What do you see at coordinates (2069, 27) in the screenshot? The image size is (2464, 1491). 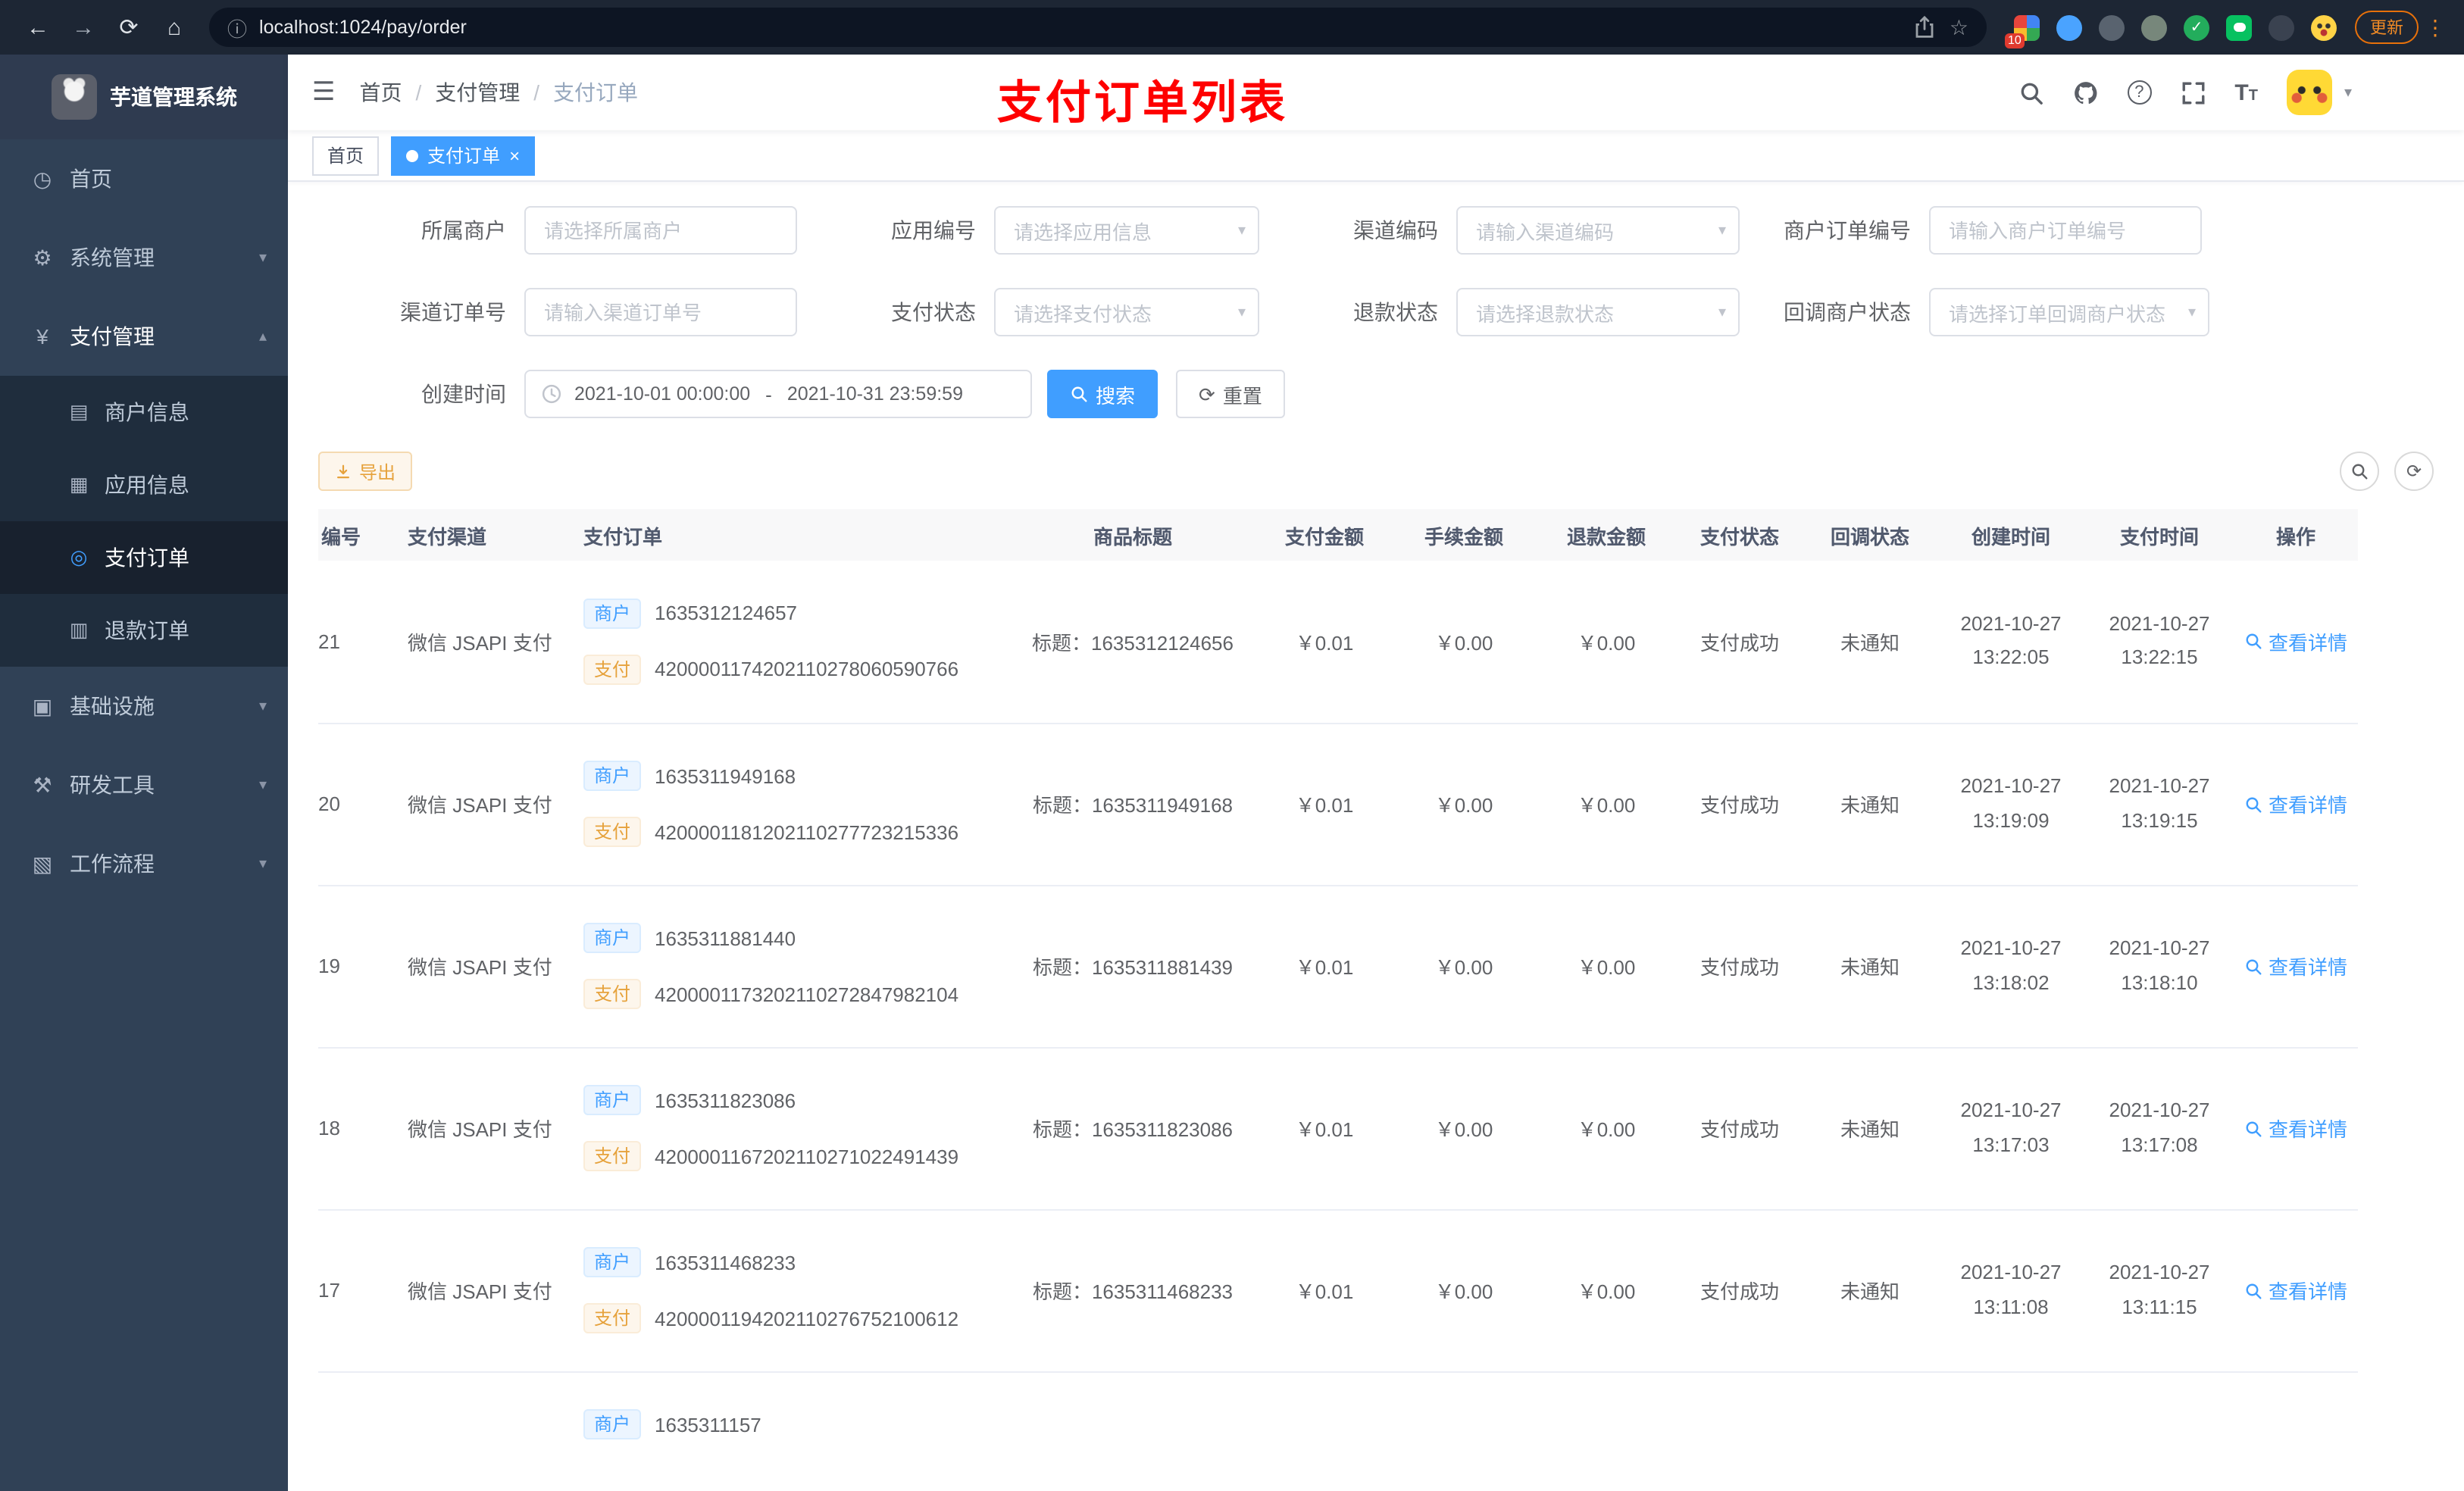 I see `extension-drop-icon` at bounding box center [2069, 27].